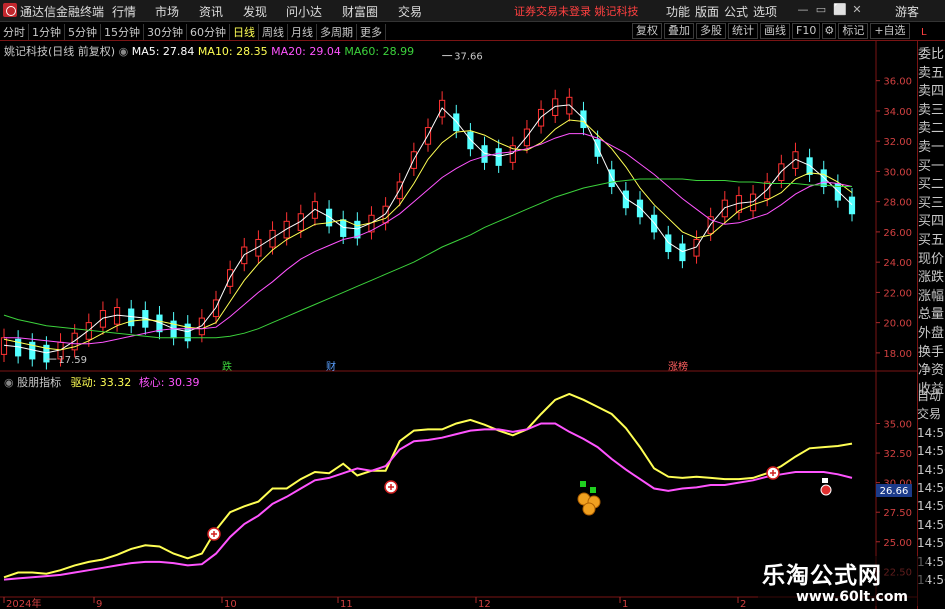  Describe the element at coordinates (931, 352) in the screenshot. I see `quote-field-16: 换手` at that location.